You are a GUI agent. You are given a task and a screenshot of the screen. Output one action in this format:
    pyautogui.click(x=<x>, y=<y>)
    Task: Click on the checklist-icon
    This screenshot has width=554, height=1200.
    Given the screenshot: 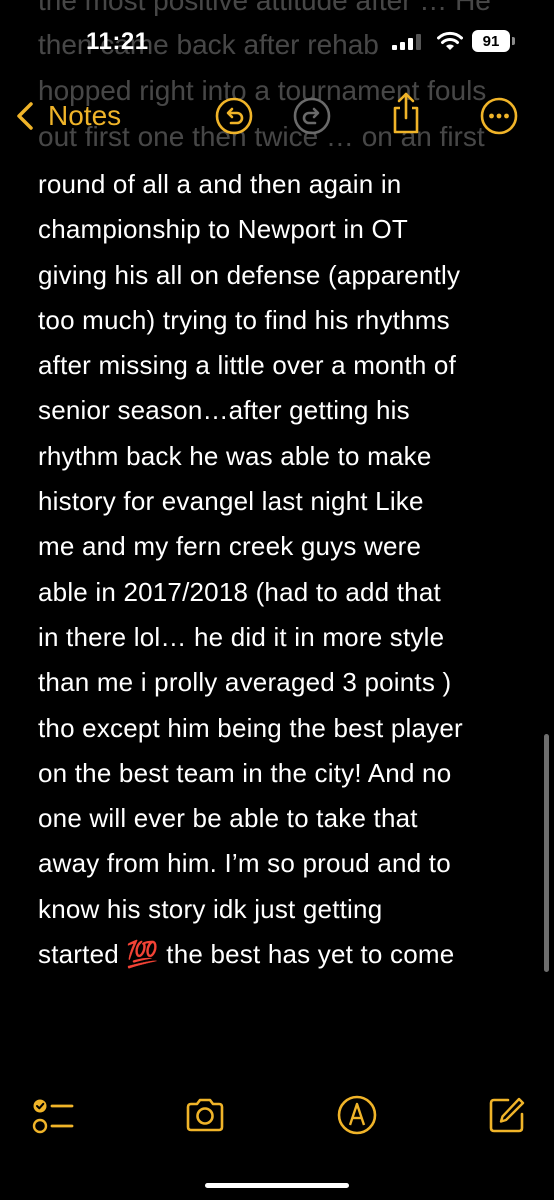 What is the action you would take?
    pyautogui.click(x=54, y=1117)
    